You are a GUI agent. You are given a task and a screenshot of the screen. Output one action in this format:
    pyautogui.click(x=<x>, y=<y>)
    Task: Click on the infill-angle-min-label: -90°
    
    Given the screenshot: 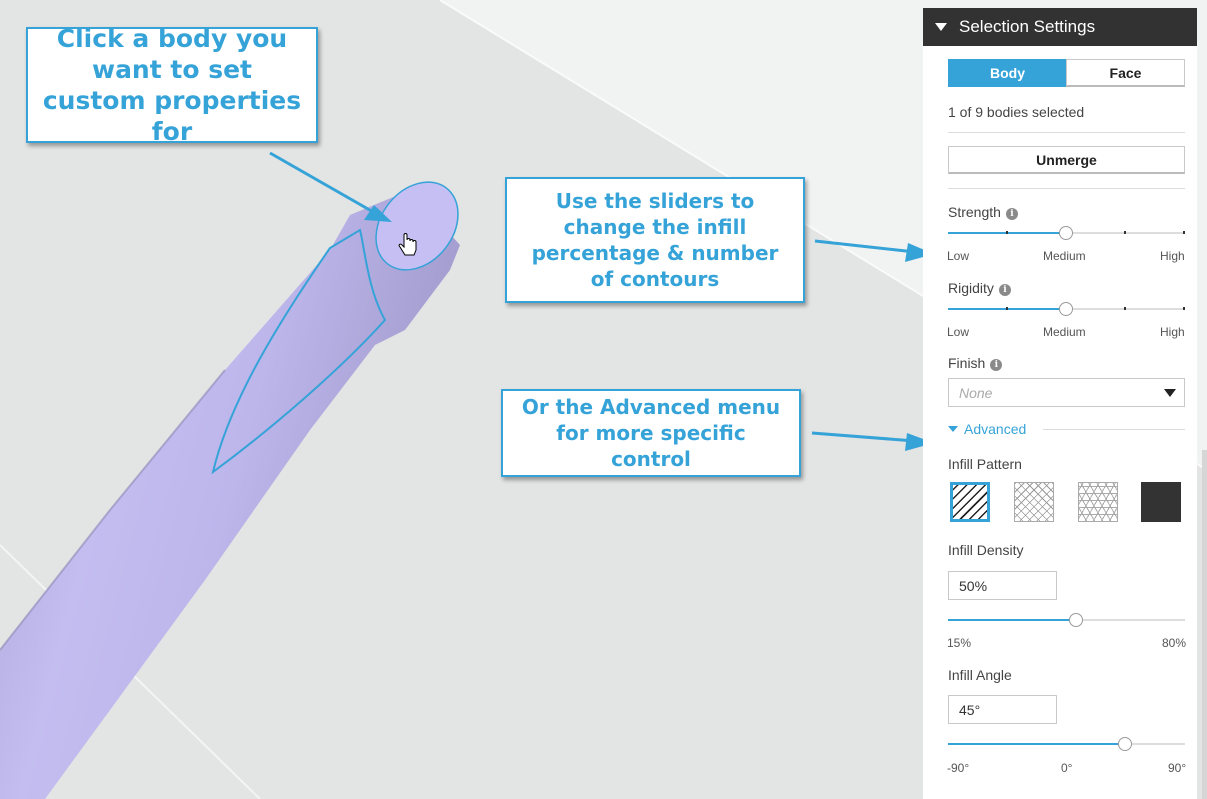 What is the action you would take?
    pyautogui.click(x=958, y=768)
    